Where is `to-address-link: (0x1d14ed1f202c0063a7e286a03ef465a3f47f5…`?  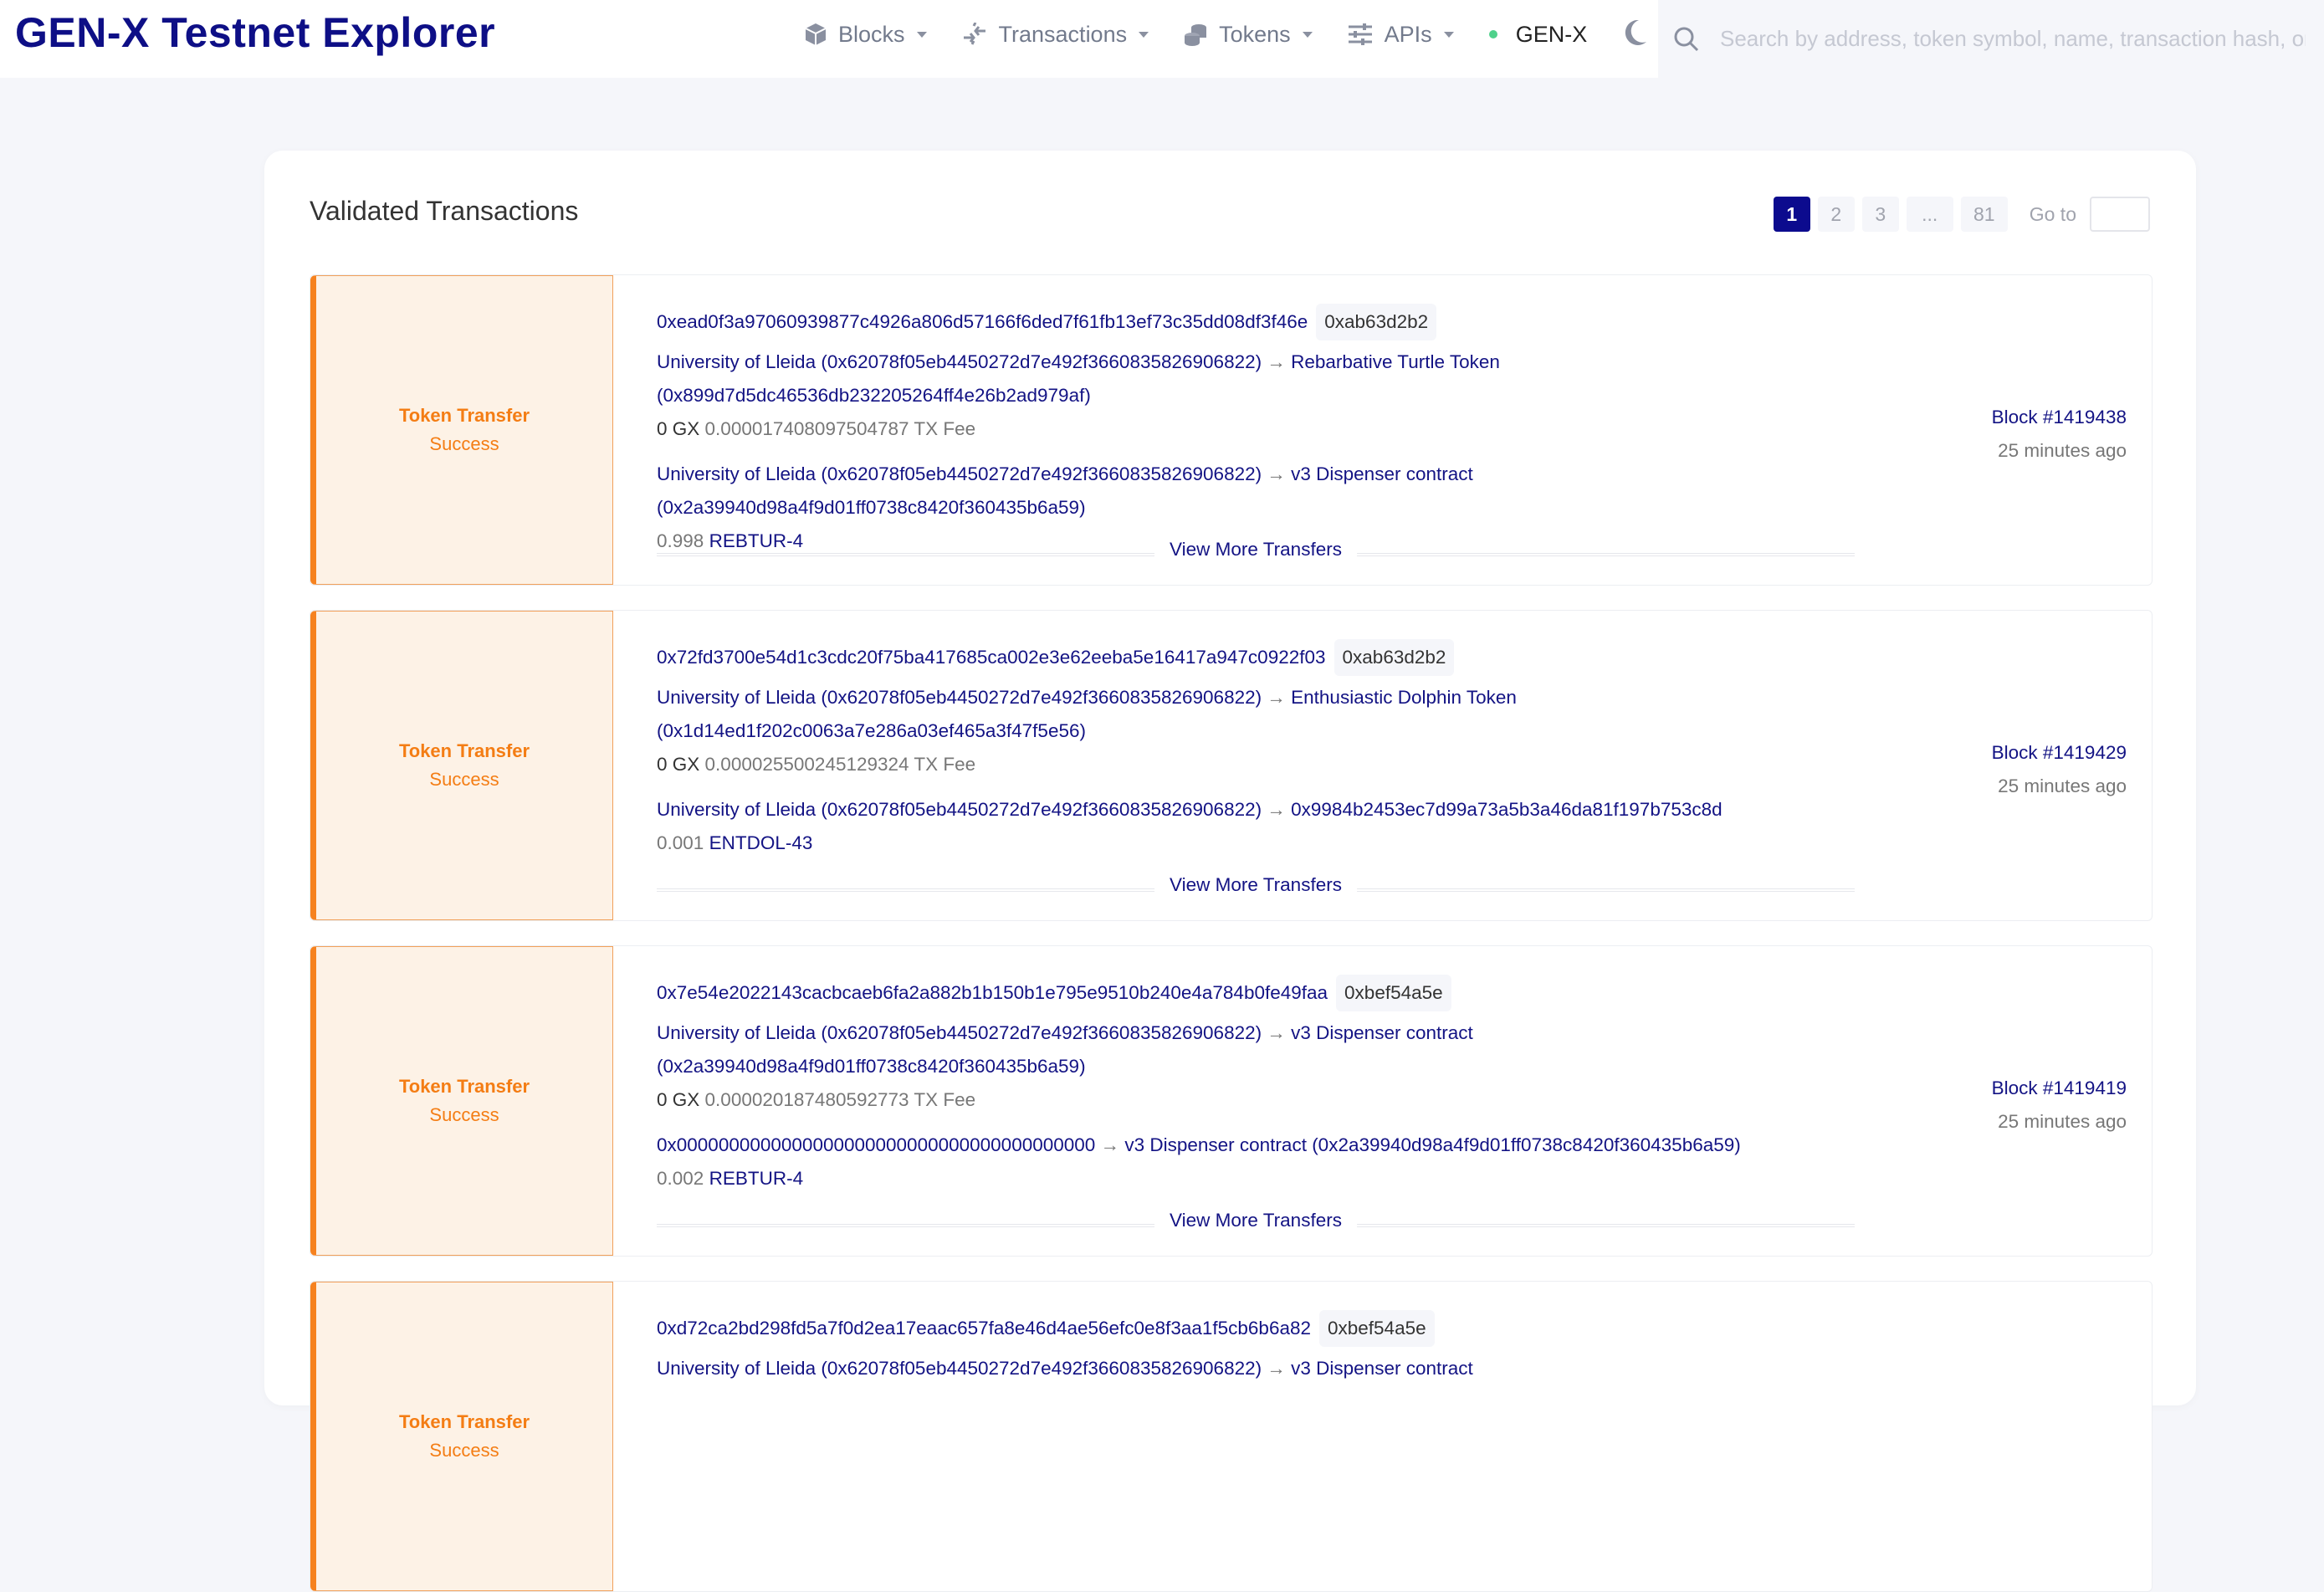 to-address-link: (0x1d14ed1f202c0063a7e286a03ef465a3f47f5… is located at coordinates (871, 731).